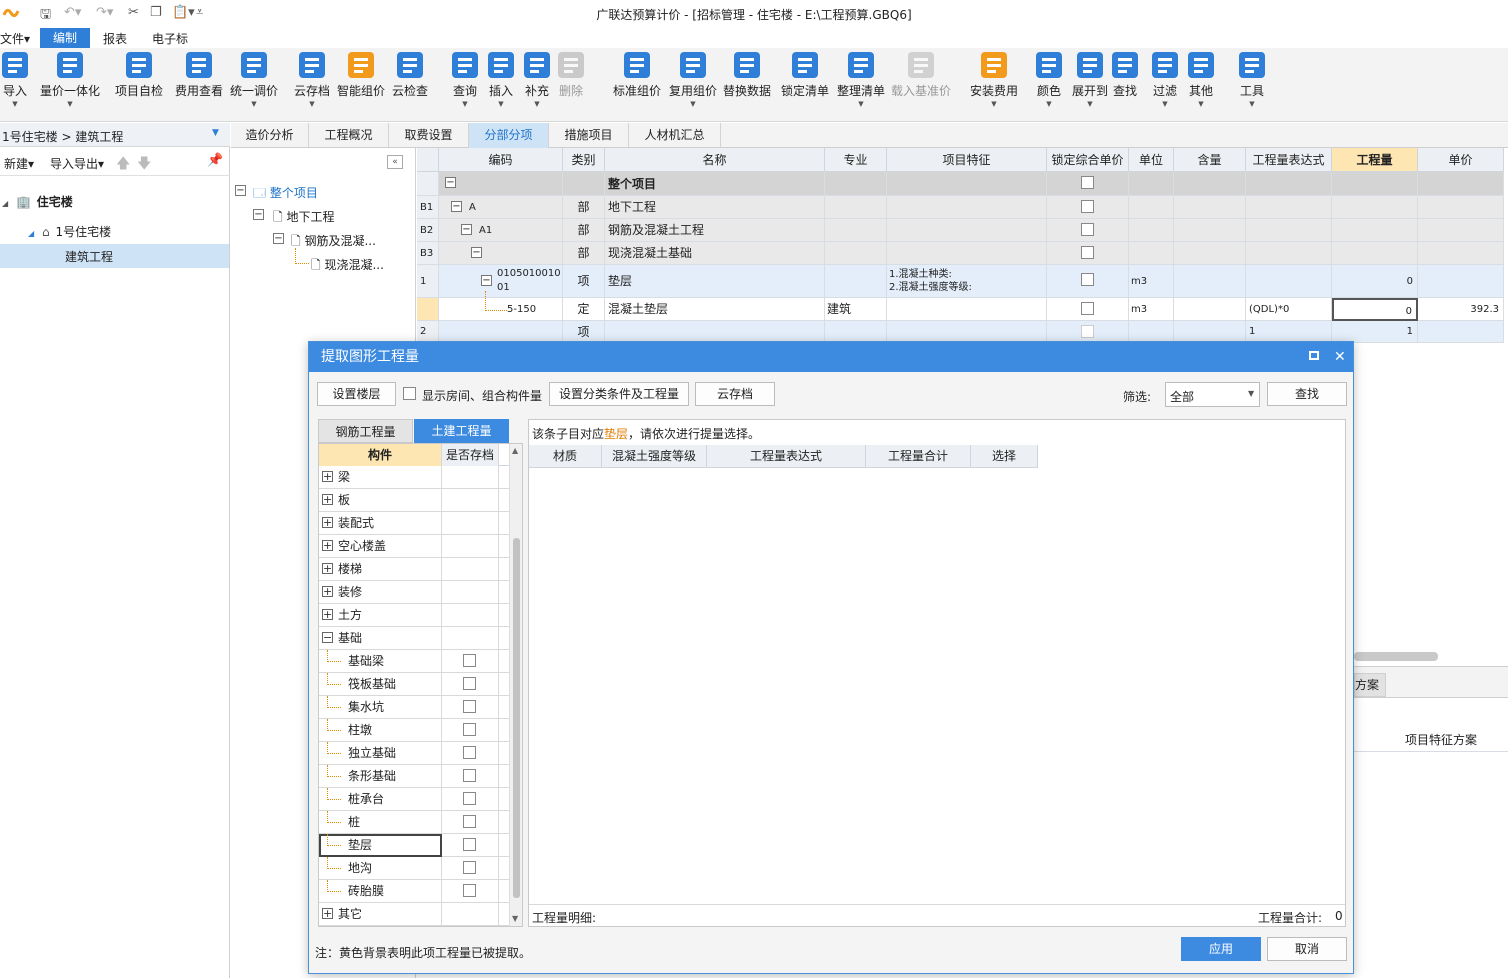 The image size is (1508, 978). What do you see at coordinates (1314, 355) in the screenshot?
I see `maximize-icon` at bounding box center [1314, 355].